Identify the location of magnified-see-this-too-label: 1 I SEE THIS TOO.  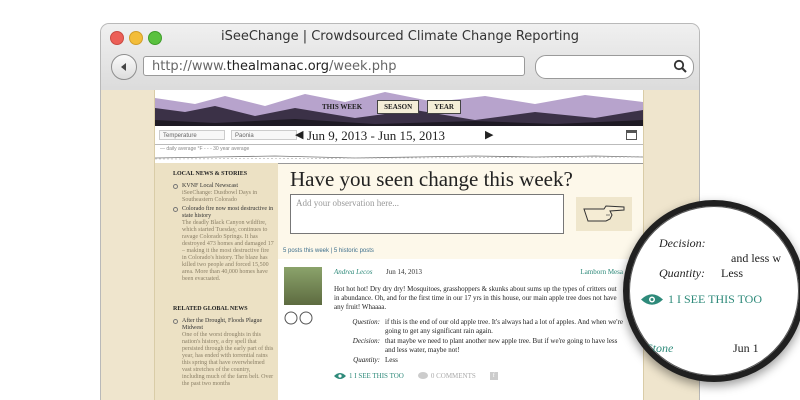
(715, 299).